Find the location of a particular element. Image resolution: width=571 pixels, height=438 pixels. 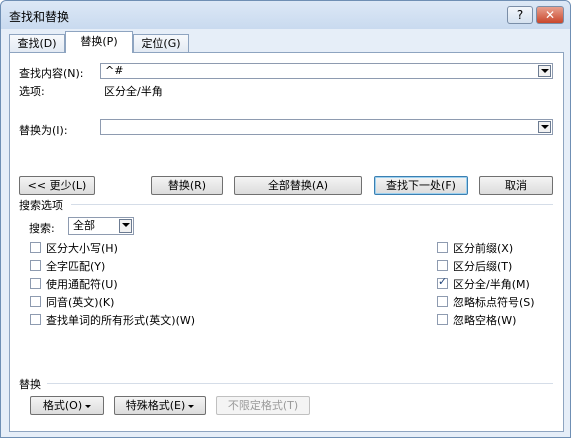

search-scope-arrow-icon is located at coordinates (125, 226).